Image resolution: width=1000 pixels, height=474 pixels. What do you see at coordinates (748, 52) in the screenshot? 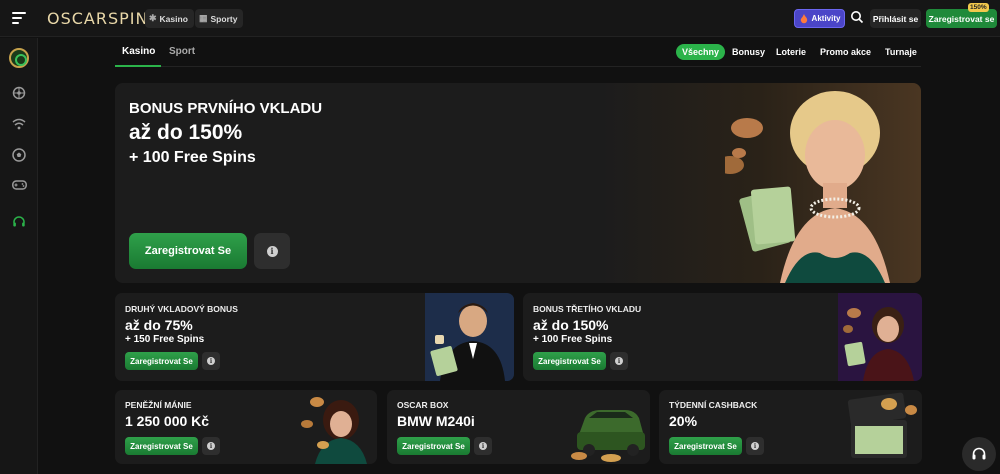
I see `filter-bonusy: Bonusy` at bounding box center [748, 52].